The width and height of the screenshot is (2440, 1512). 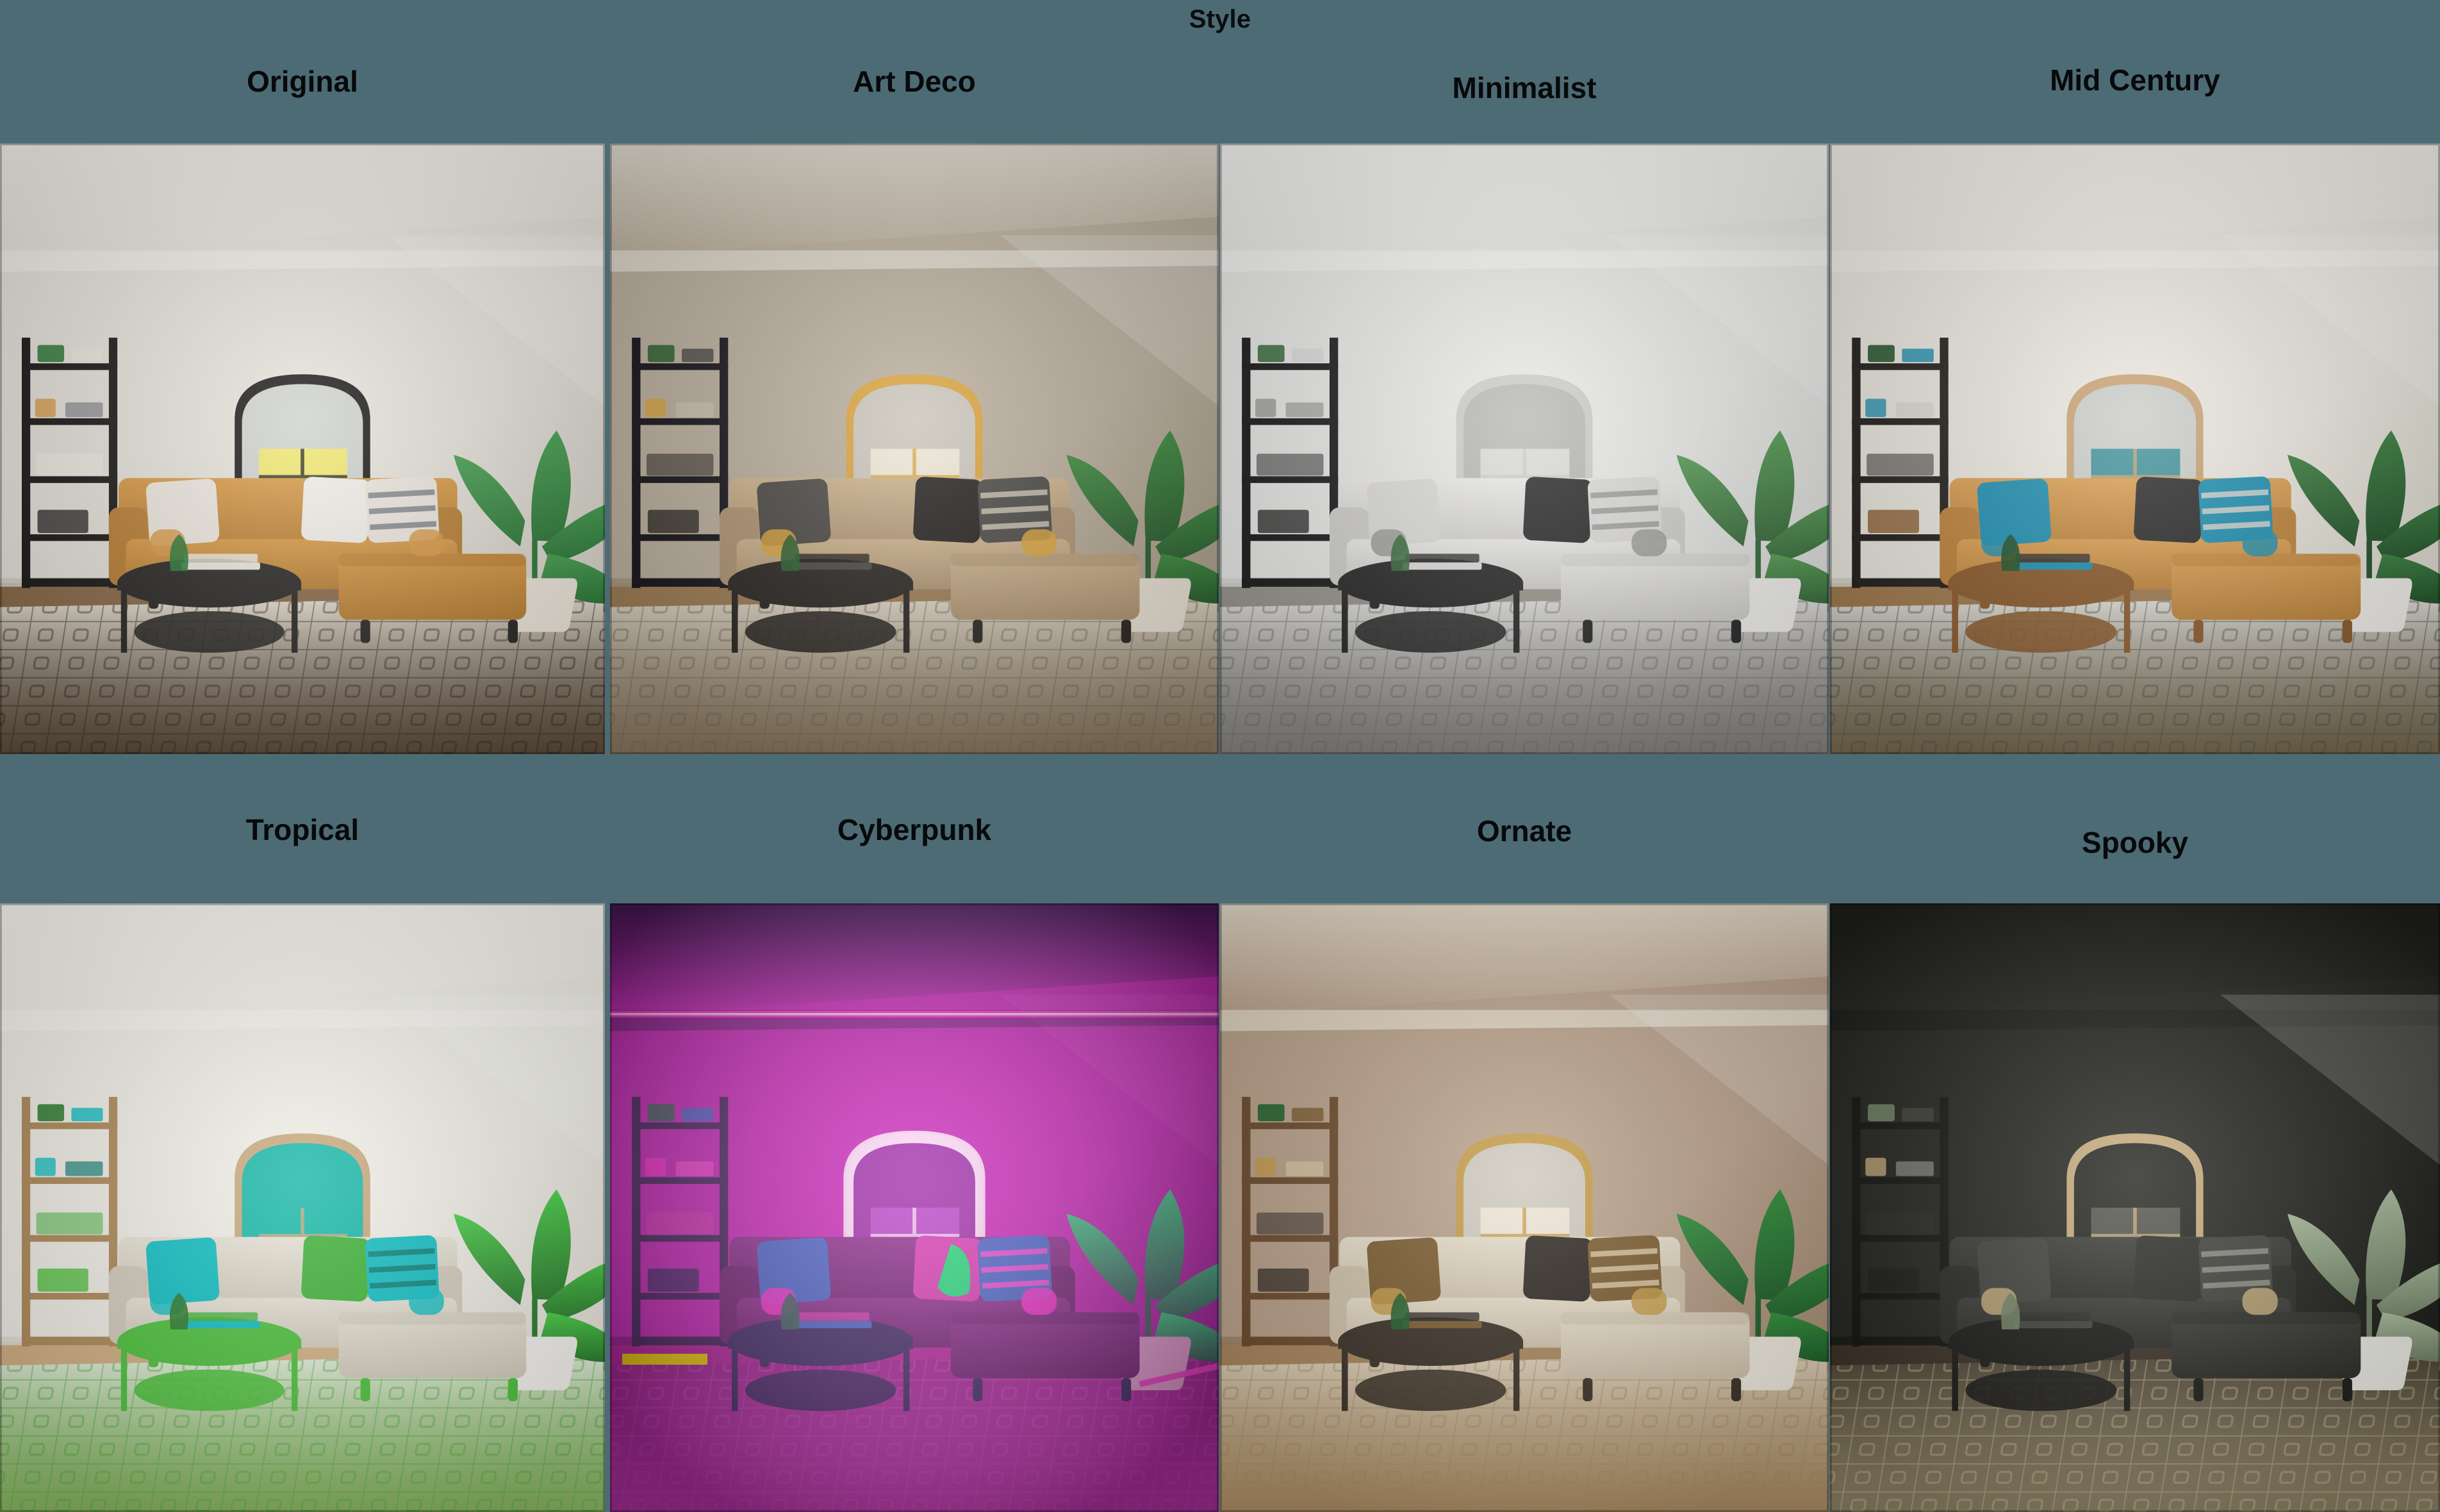 I want to click on style-image-mid-century, so click(x=2135, y=449).